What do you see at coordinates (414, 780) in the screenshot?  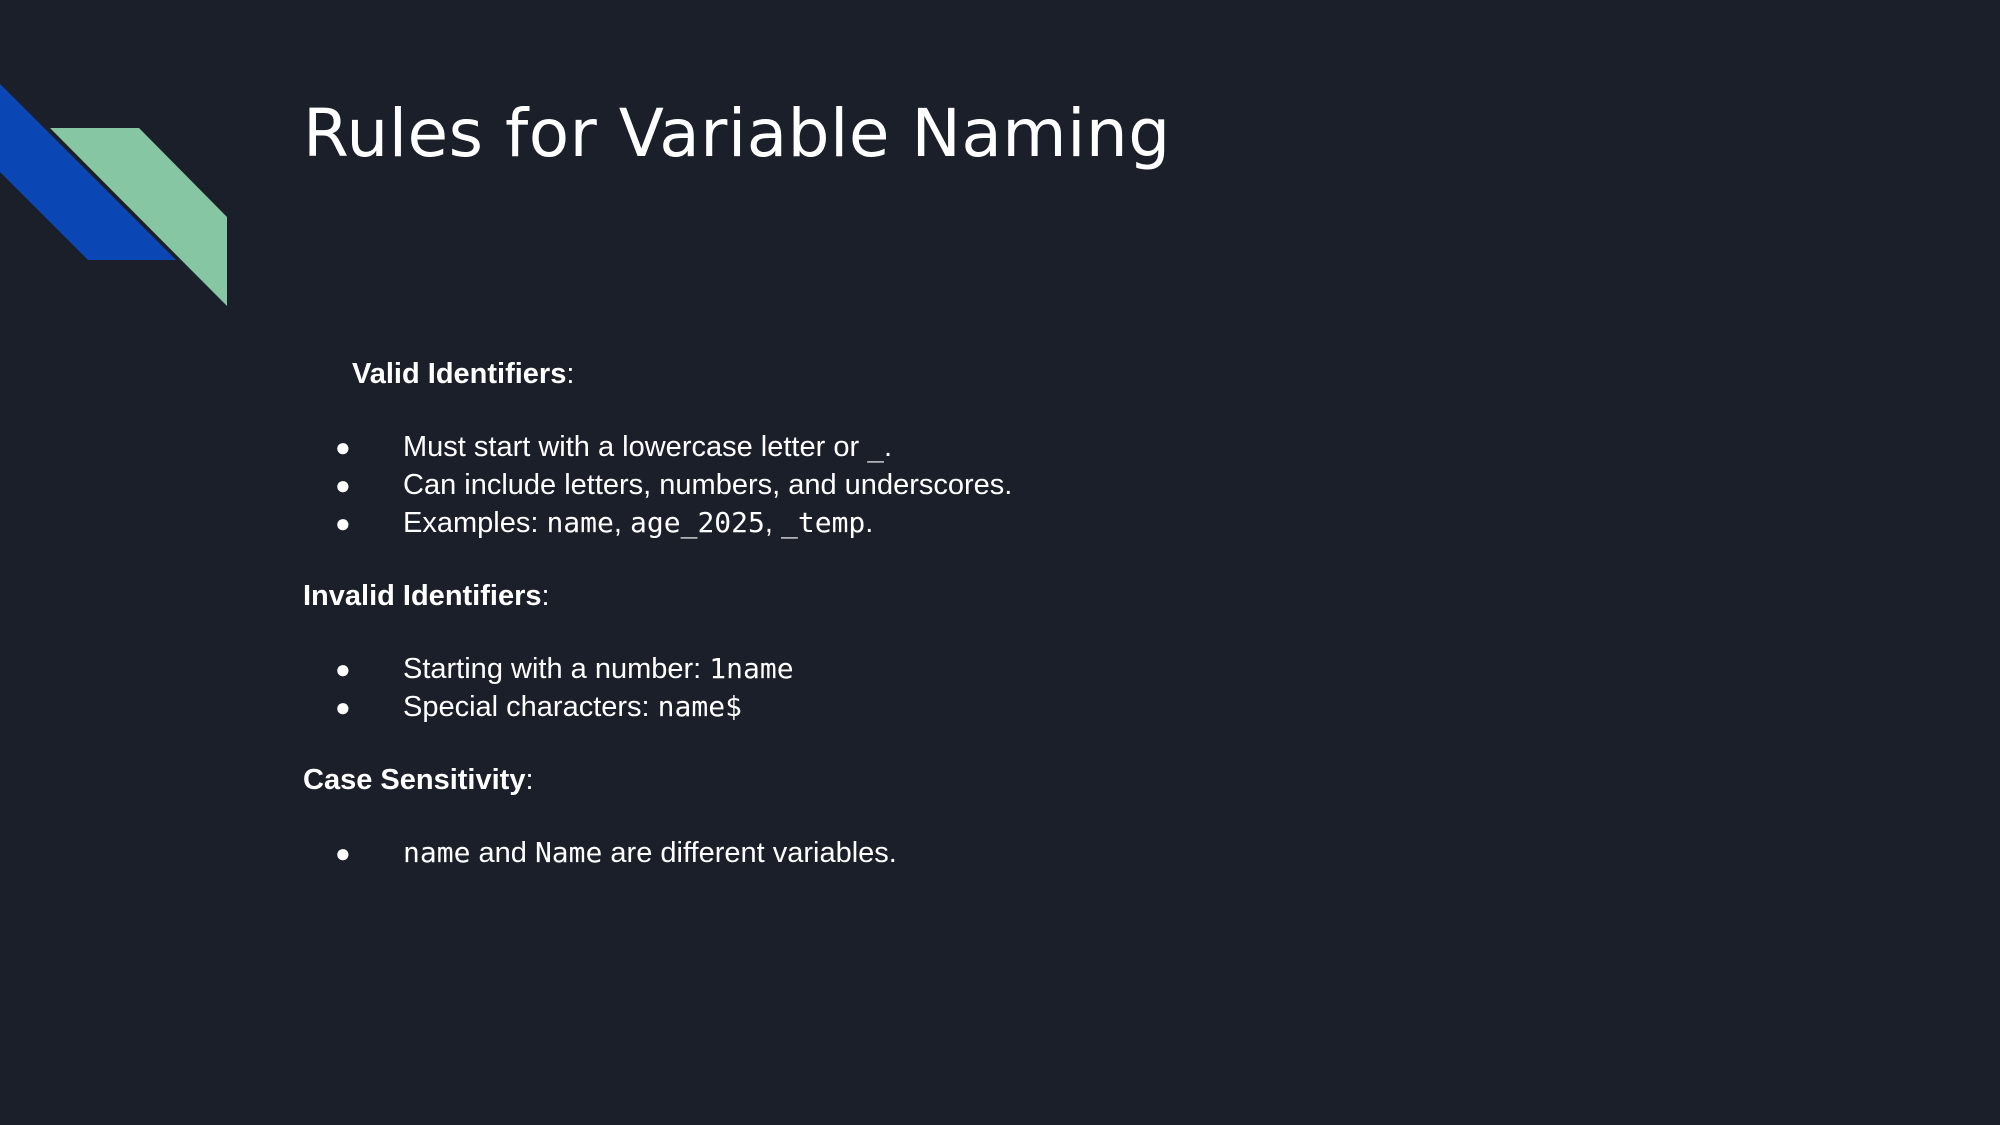 I see `section-heading-label: Case Sensitivity` at bounding box center [414, 780].